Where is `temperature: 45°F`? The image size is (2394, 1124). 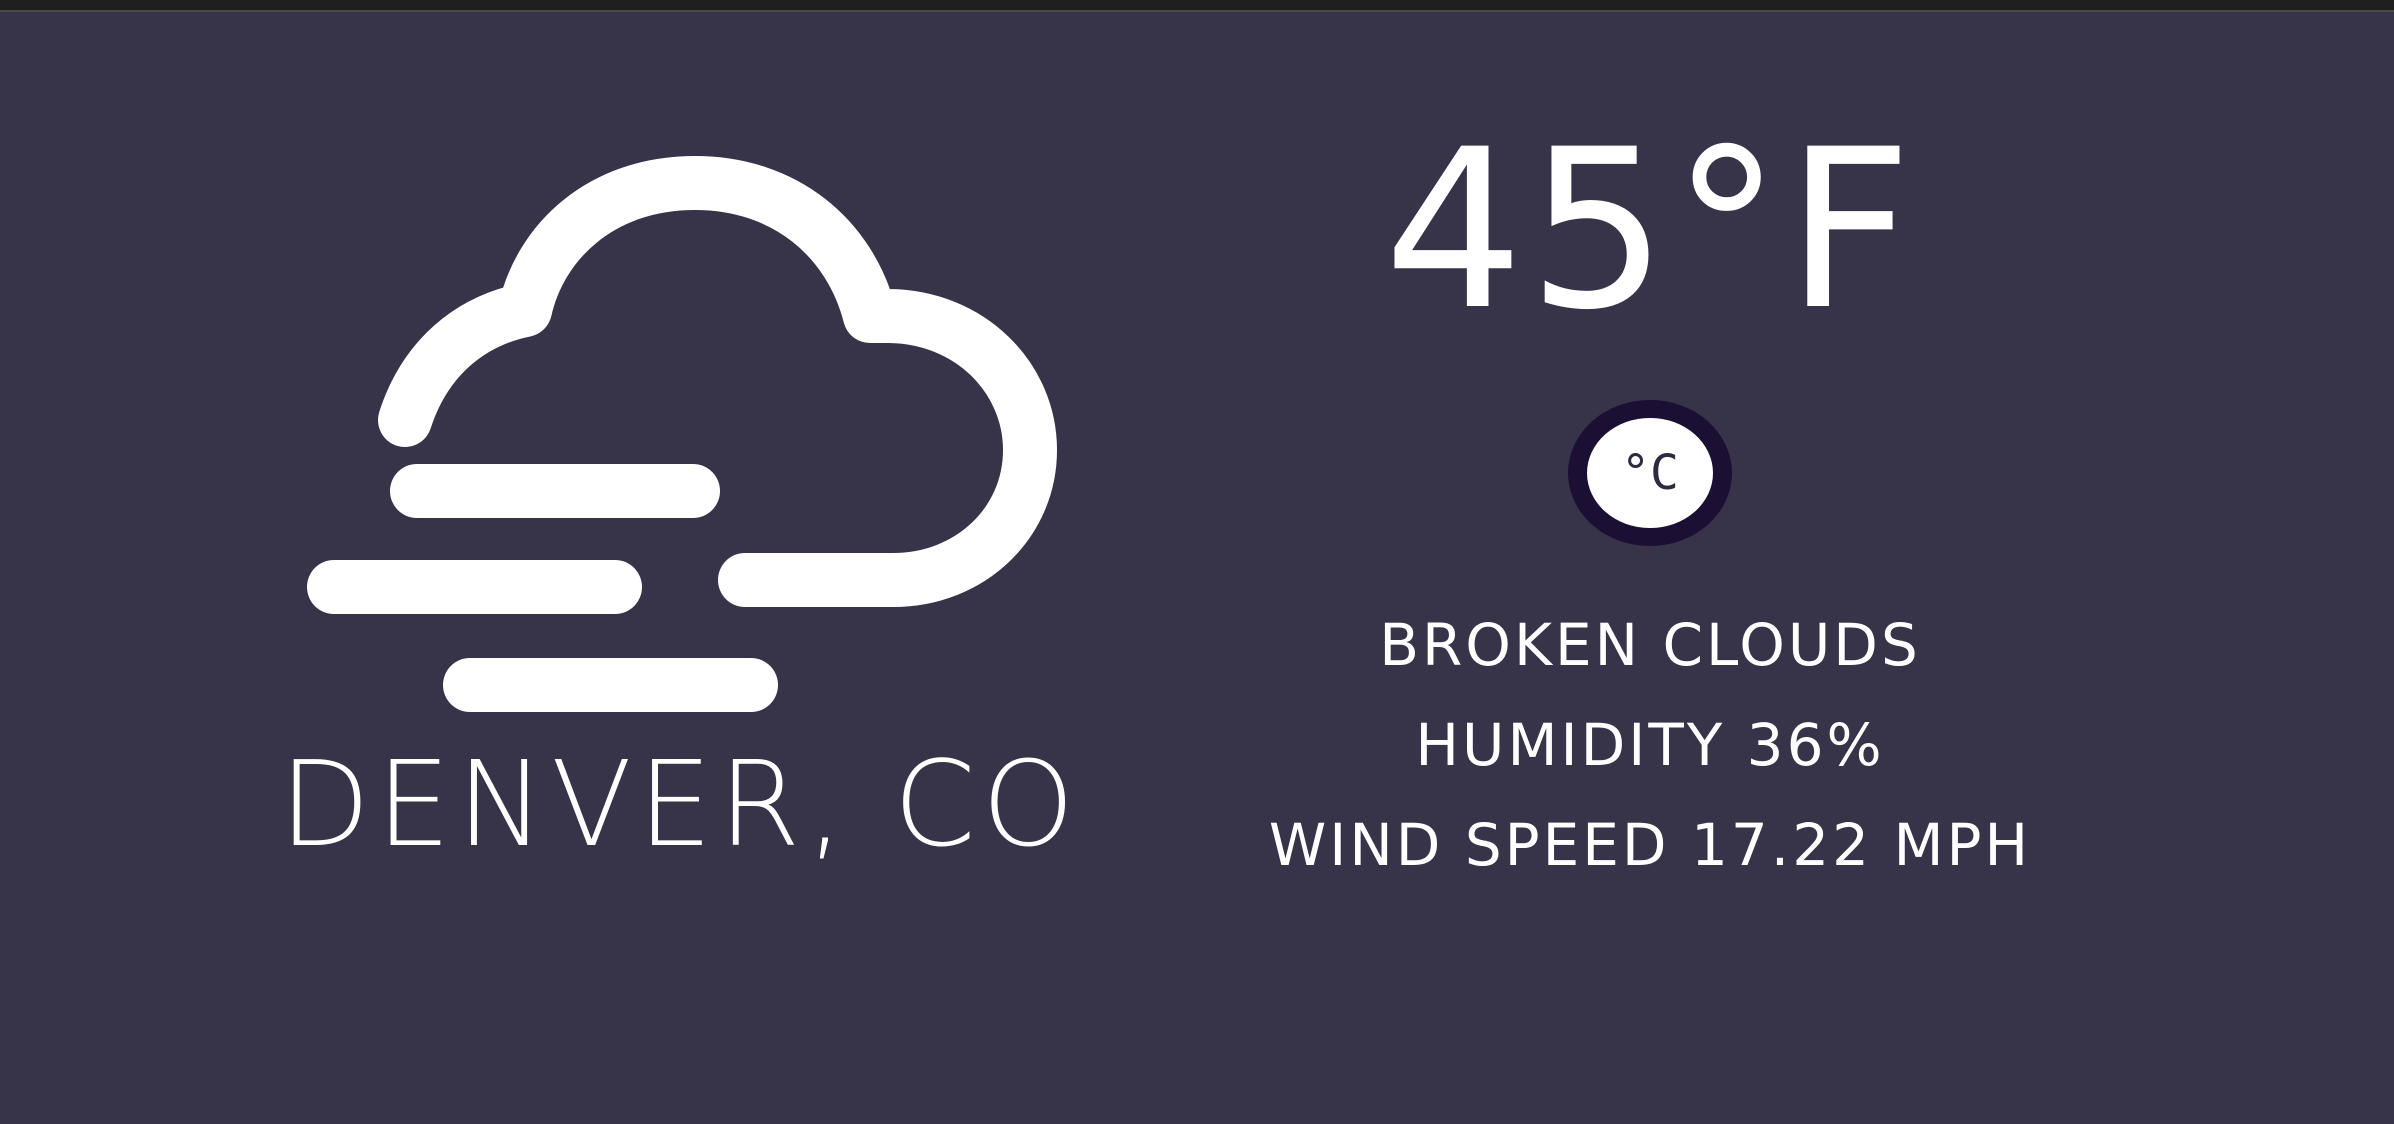
temperature: 45°F is located at coordinates (1650, 230).